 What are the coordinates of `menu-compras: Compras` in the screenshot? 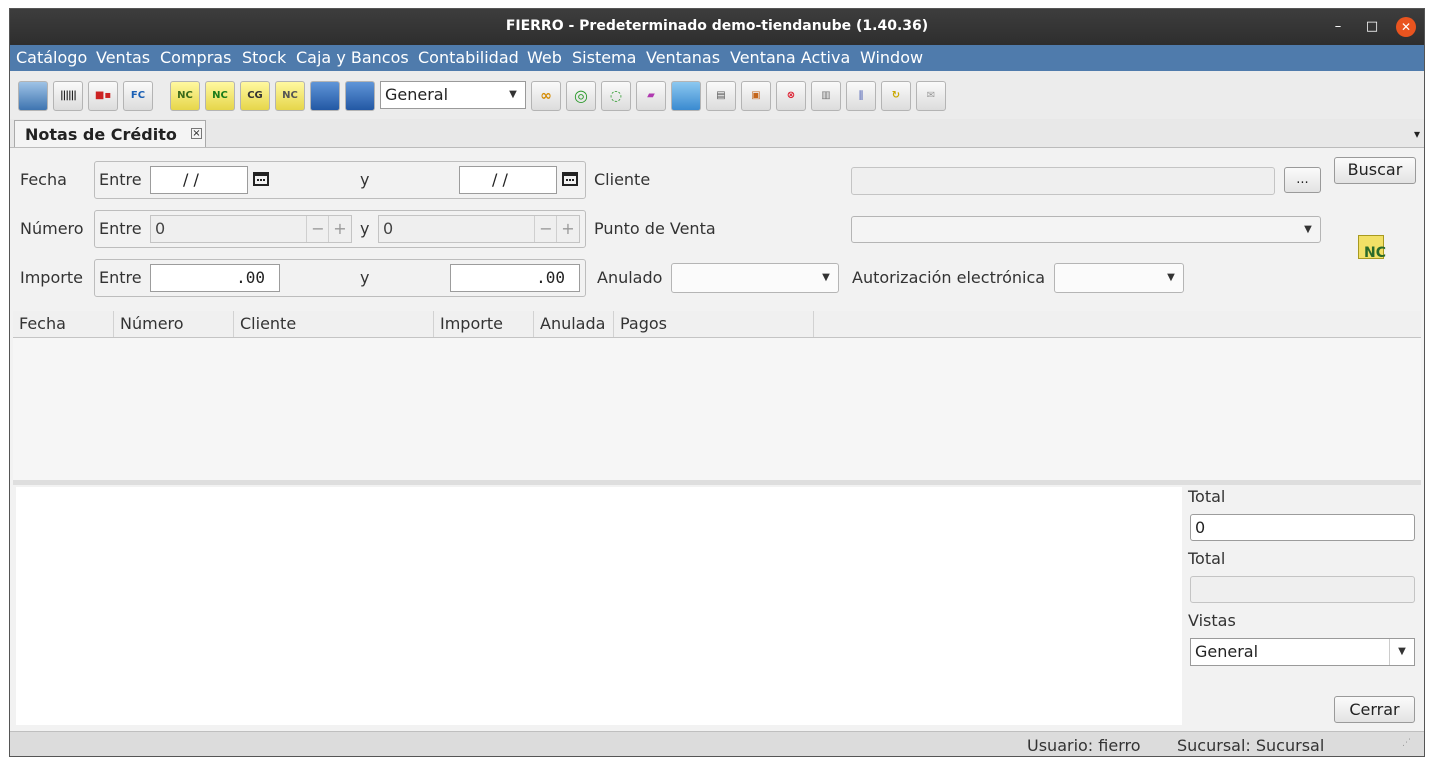 It's located at (195, 57).